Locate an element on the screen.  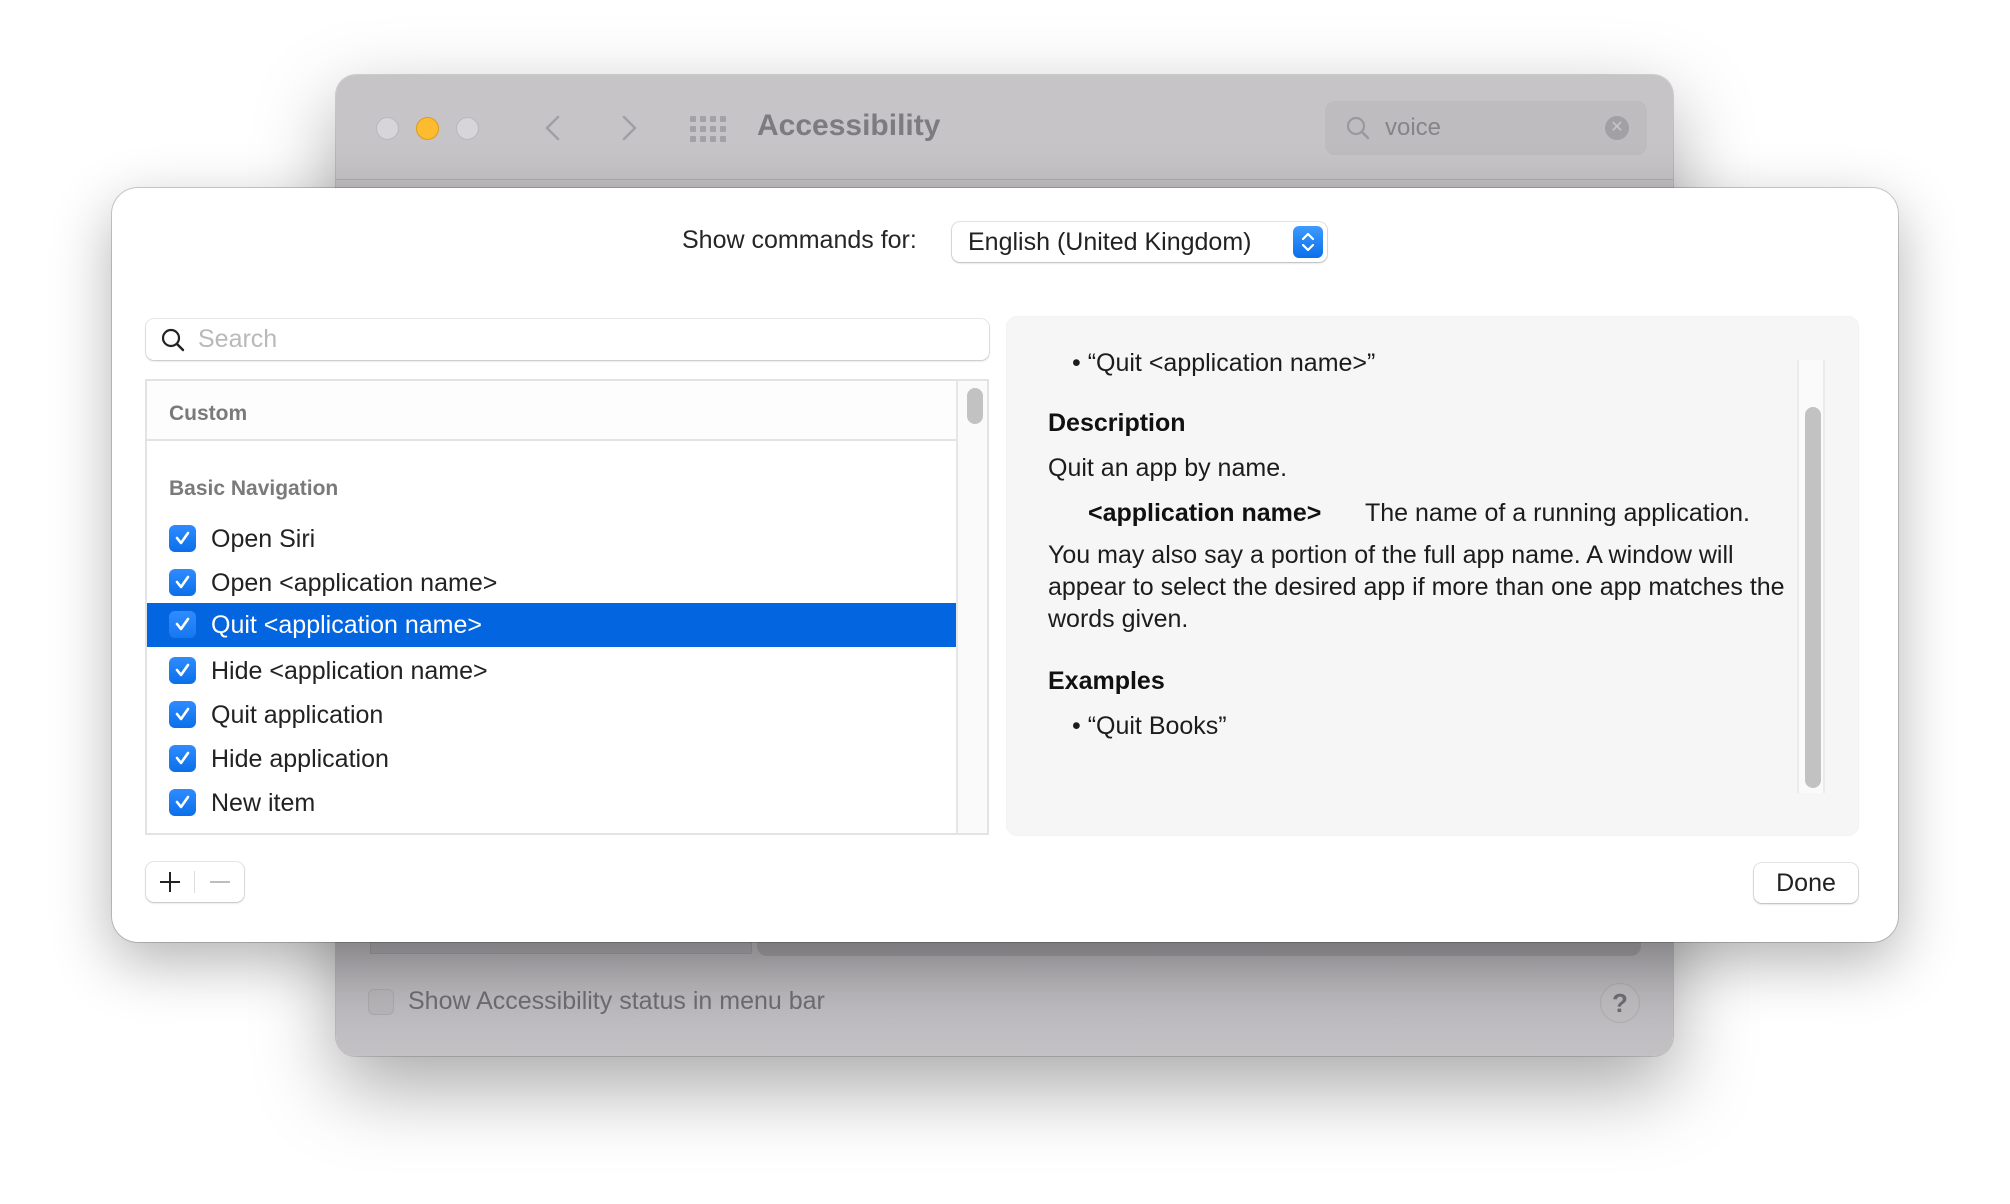
add-remove-divider is located at coordinates (194, 882).